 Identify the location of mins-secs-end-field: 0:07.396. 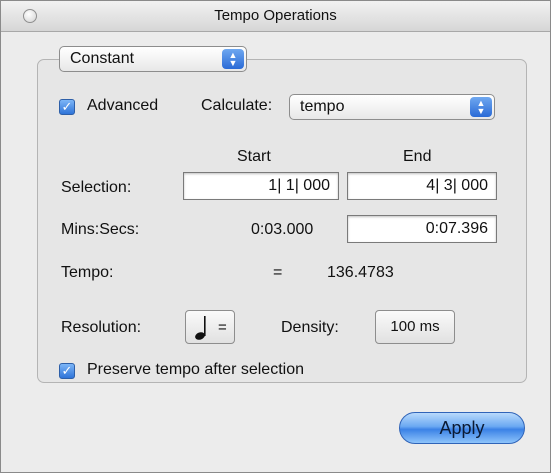
(422, 229).